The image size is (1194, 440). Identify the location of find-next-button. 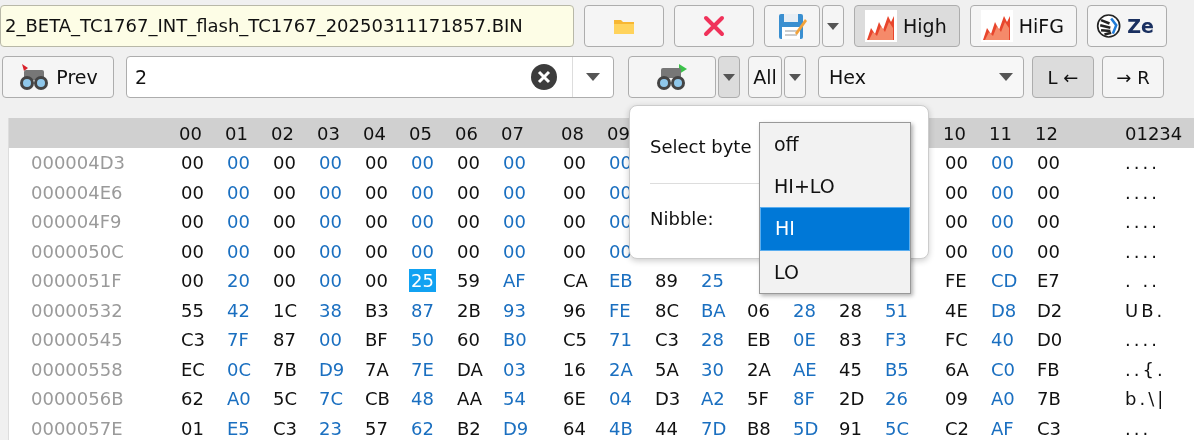
(672, 77).